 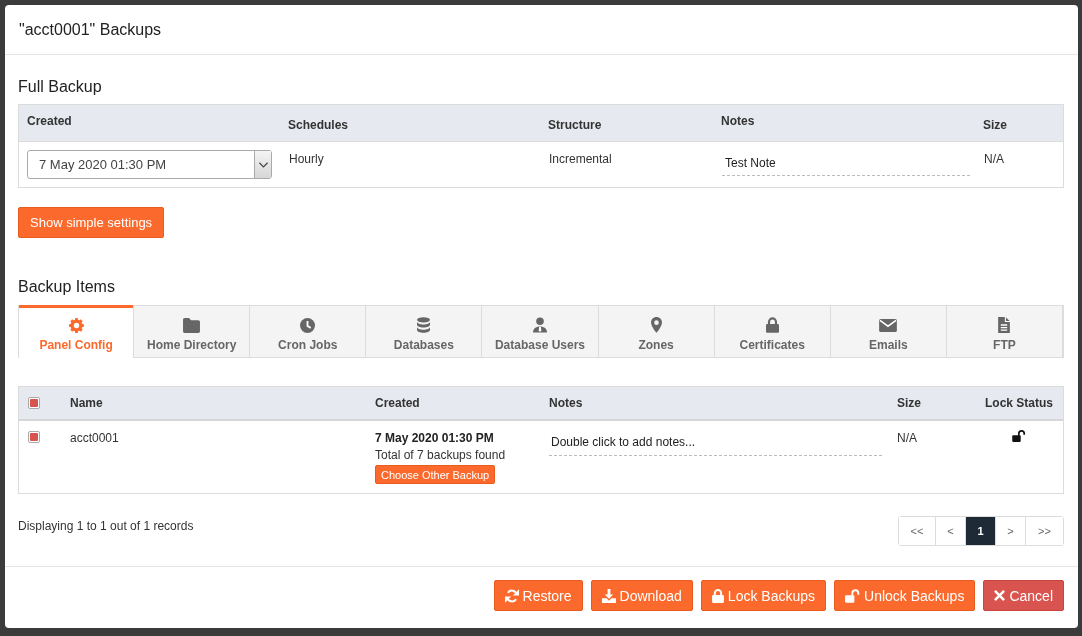 What do you see at coordinates (106, 526) in the screenshot?
I see `records-summary: Displaying 1 to 1 out of 1 records` at bounding box center [106, 526].